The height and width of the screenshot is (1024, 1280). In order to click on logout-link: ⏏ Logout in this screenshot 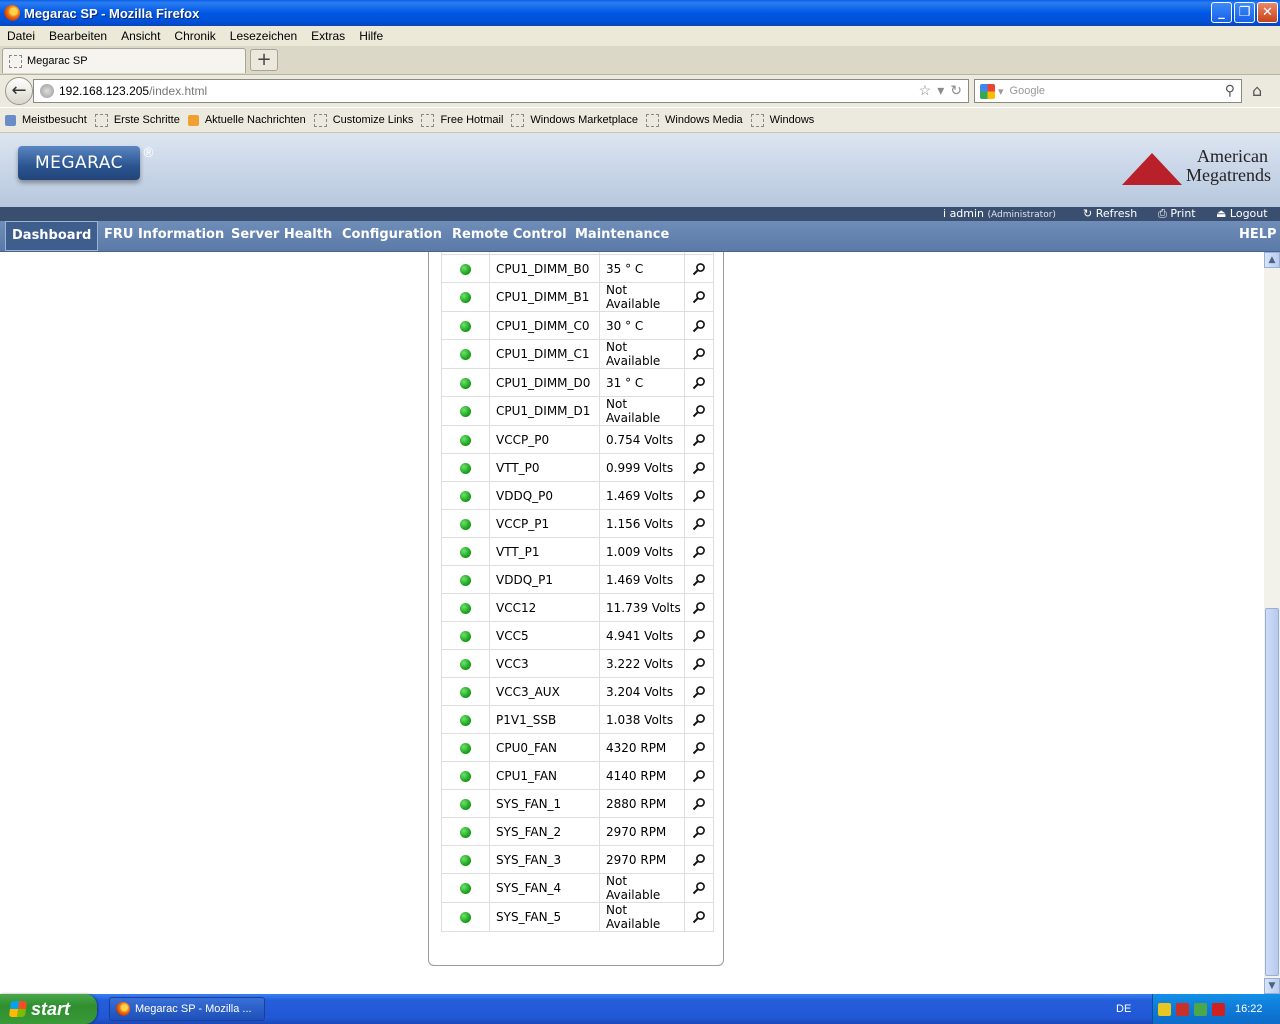, I will do `click(1242, 214)`.